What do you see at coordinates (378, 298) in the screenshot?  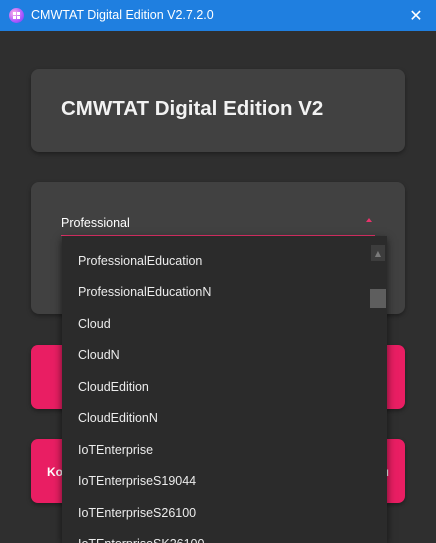 I see `scroll-thumb` at bounding box center [378, 298].